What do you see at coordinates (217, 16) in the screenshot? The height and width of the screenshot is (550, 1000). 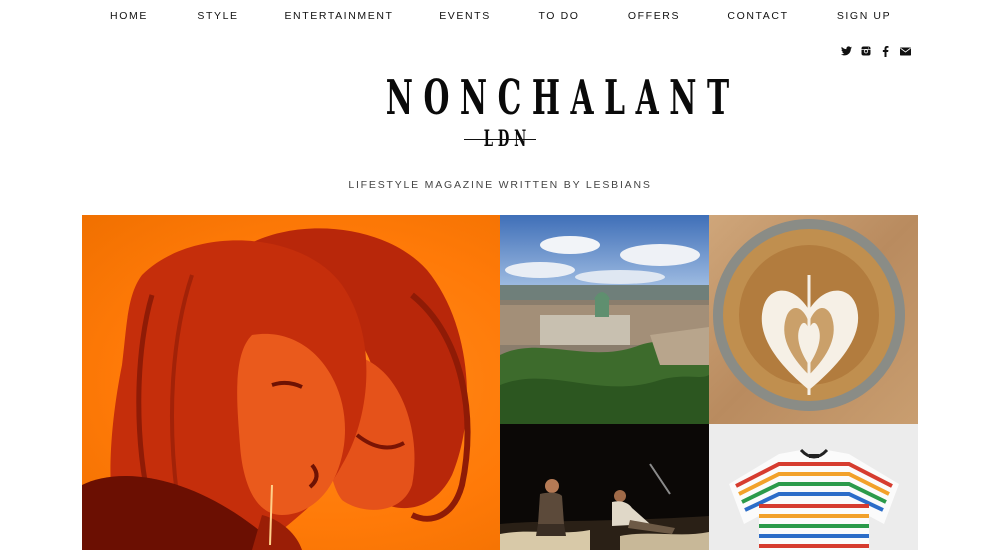 I see `nav-style: STYLE` at bounding box center [217, 16].